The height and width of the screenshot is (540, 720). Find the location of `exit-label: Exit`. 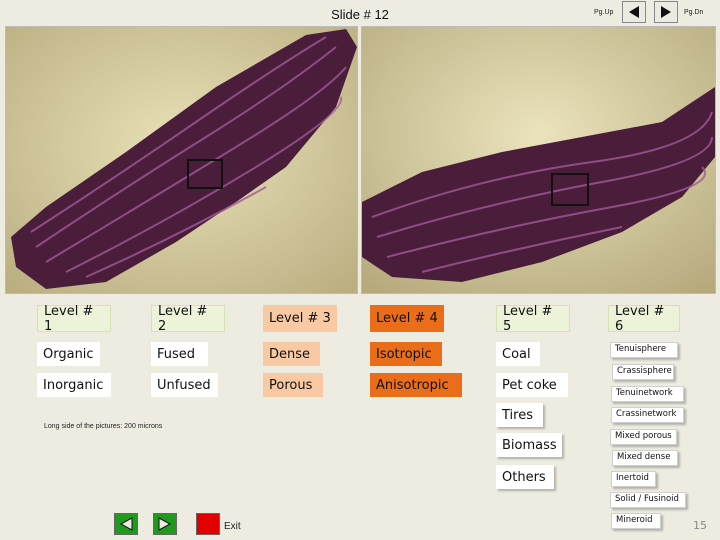

exit-label: Exit is located at coordinates (232, 526).